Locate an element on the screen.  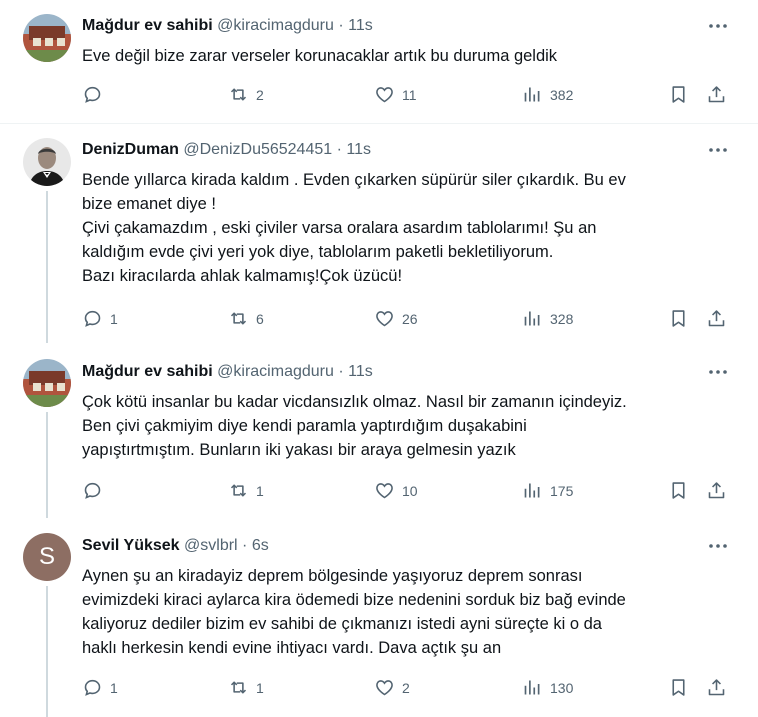
divider is located at coordinates (379, 123).